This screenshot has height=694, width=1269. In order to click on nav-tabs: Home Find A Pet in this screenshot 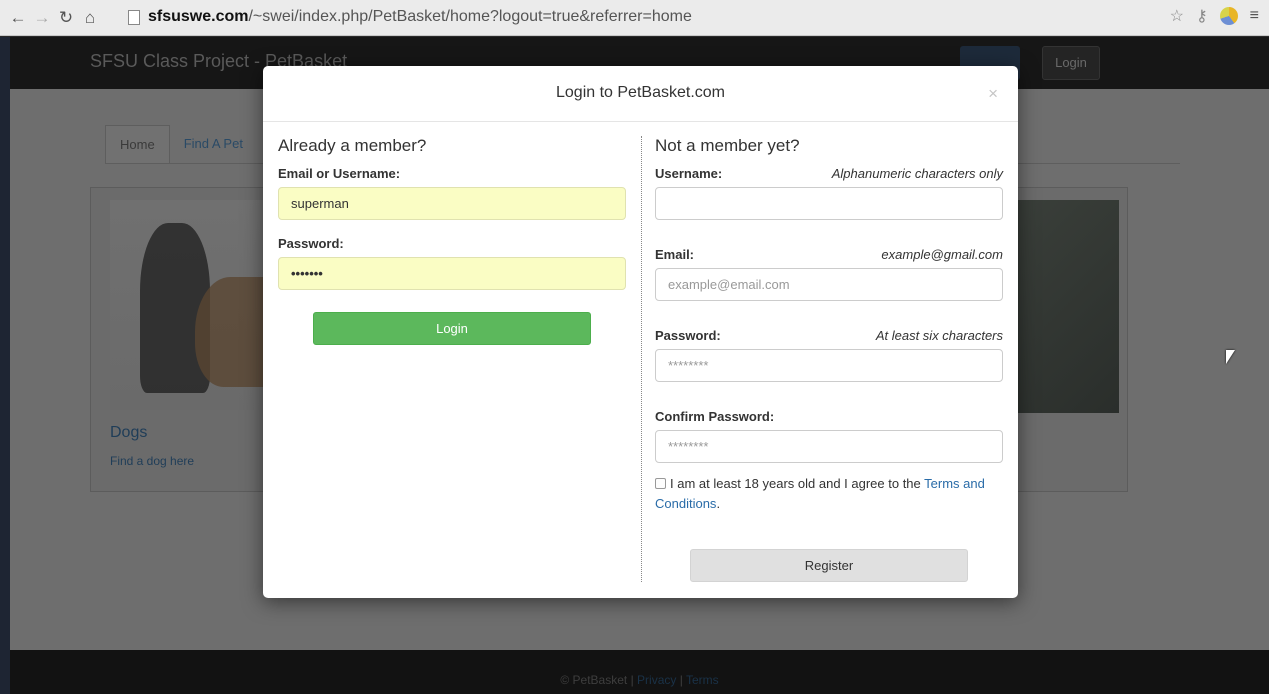, I will do `click(181, 144)`.